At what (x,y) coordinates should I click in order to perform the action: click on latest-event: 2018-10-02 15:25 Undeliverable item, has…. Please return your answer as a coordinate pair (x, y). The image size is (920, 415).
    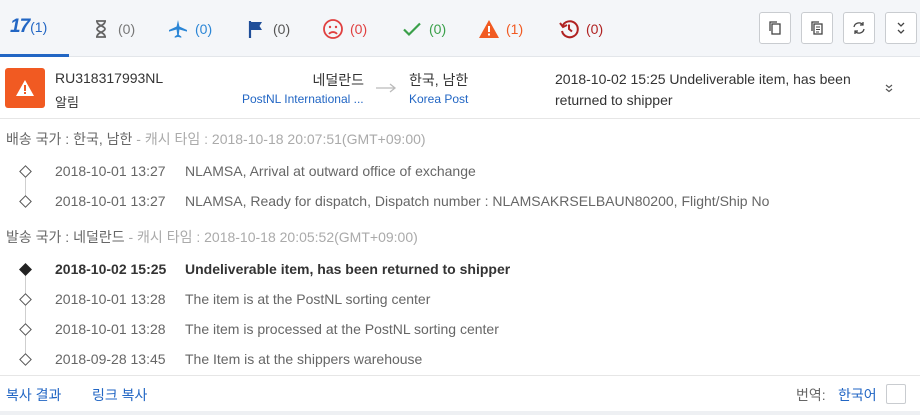
    Looking at the image, I should click on (703, 89).